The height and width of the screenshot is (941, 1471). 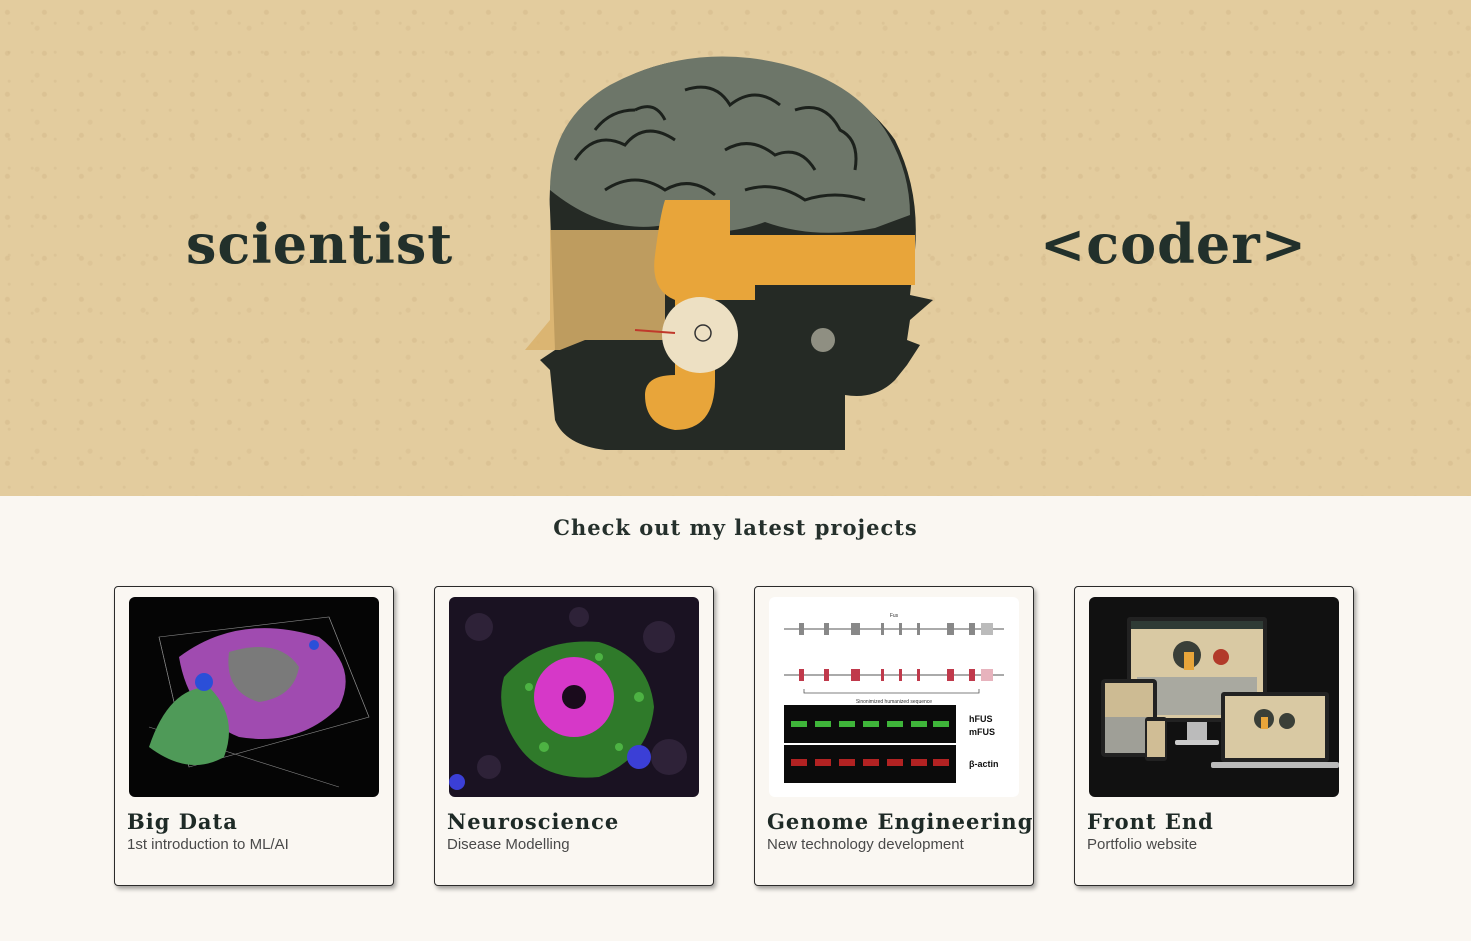 What do you see at coordinates (900, 821) in the screenshot?
I see `card-title: Genome Engineering` at bounding box center [900, 821].